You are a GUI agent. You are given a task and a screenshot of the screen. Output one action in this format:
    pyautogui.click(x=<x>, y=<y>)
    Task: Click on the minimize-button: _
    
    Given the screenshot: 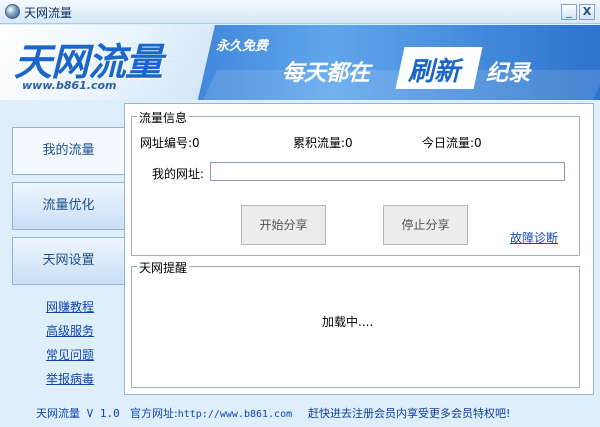 What is the action you would take?
    pyautogui.click(x=569, y=12)
    